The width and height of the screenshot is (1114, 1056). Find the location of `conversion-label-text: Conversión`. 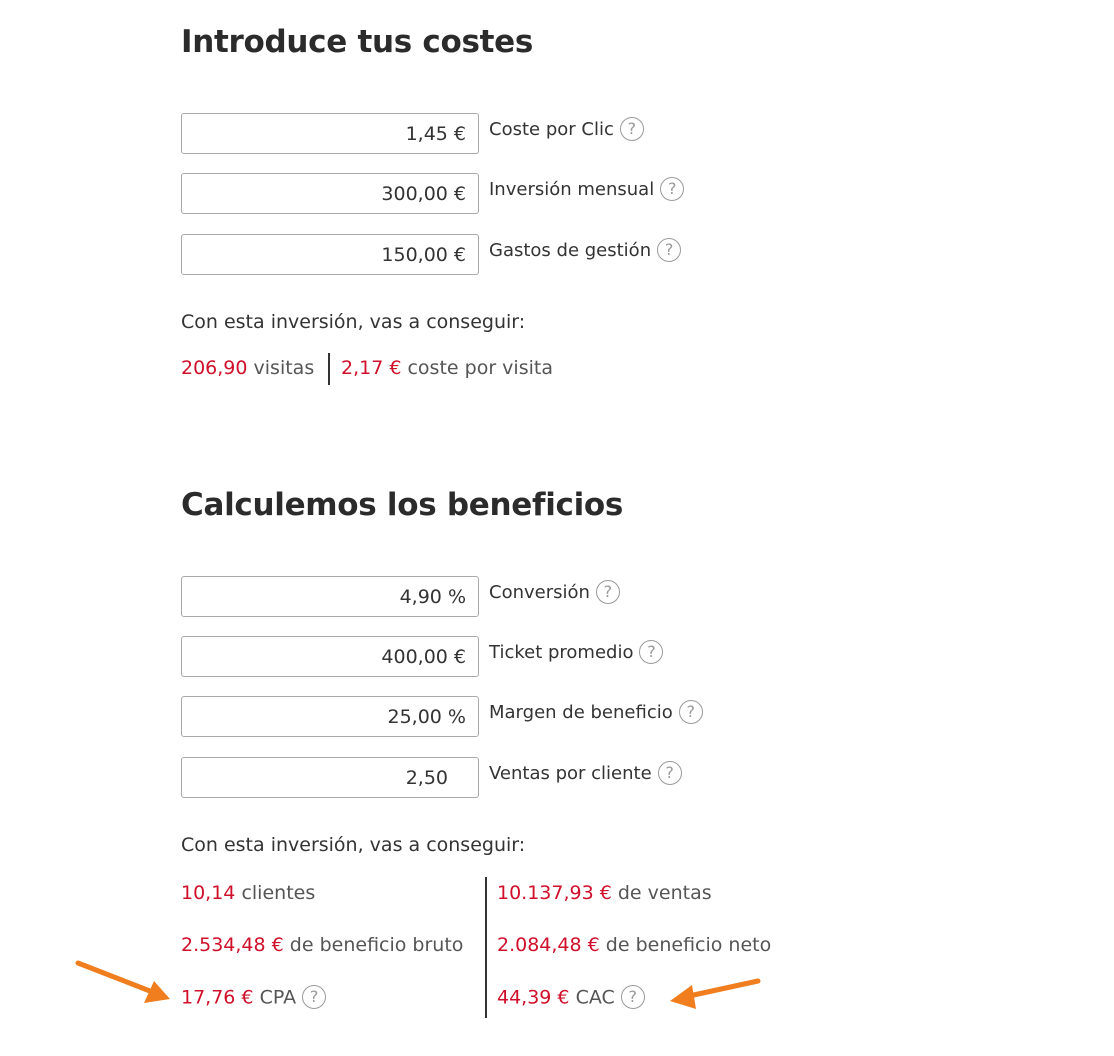

conversion-label-text: Conversión is located at coordinates (539, 592).